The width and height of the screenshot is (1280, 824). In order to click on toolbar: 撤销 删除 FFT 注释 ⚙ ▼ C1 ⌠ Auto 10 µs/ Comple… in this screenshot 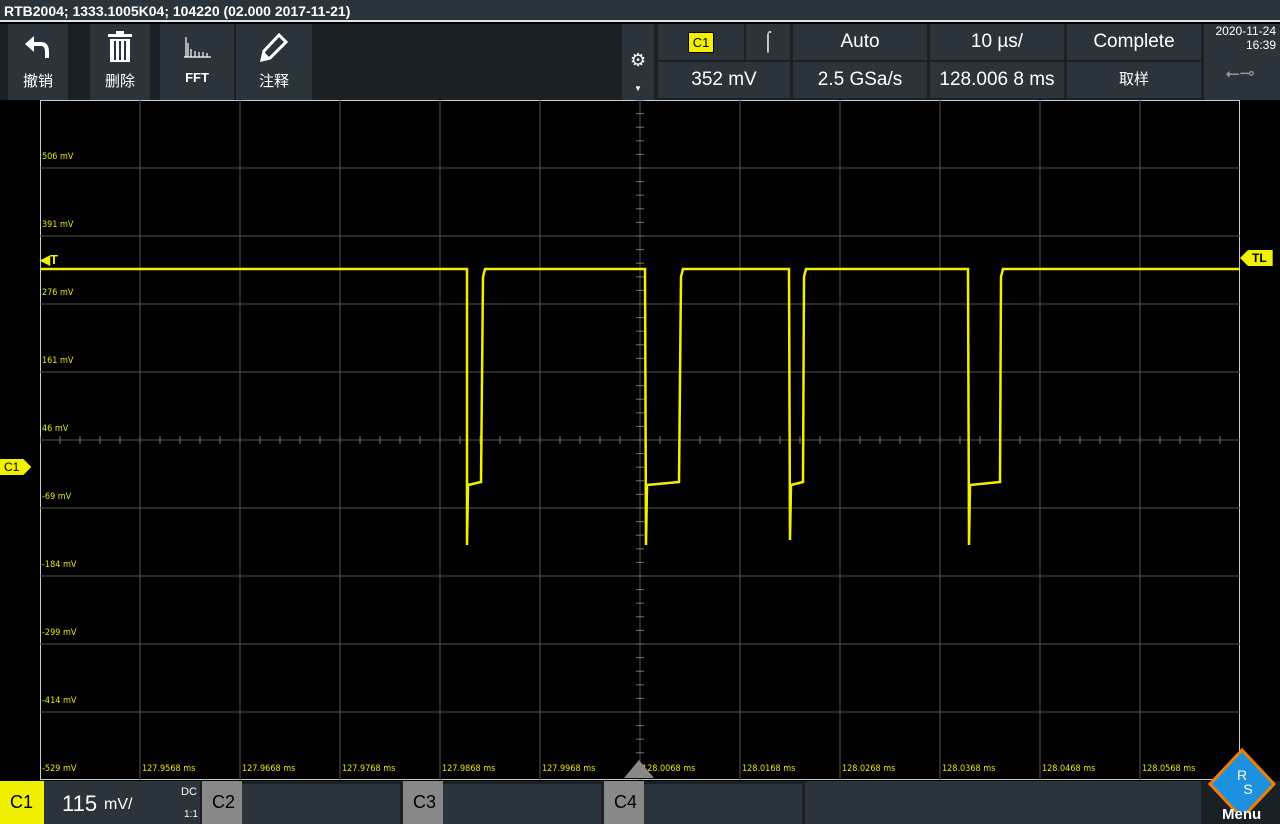, I will do `click(640, 62)`.